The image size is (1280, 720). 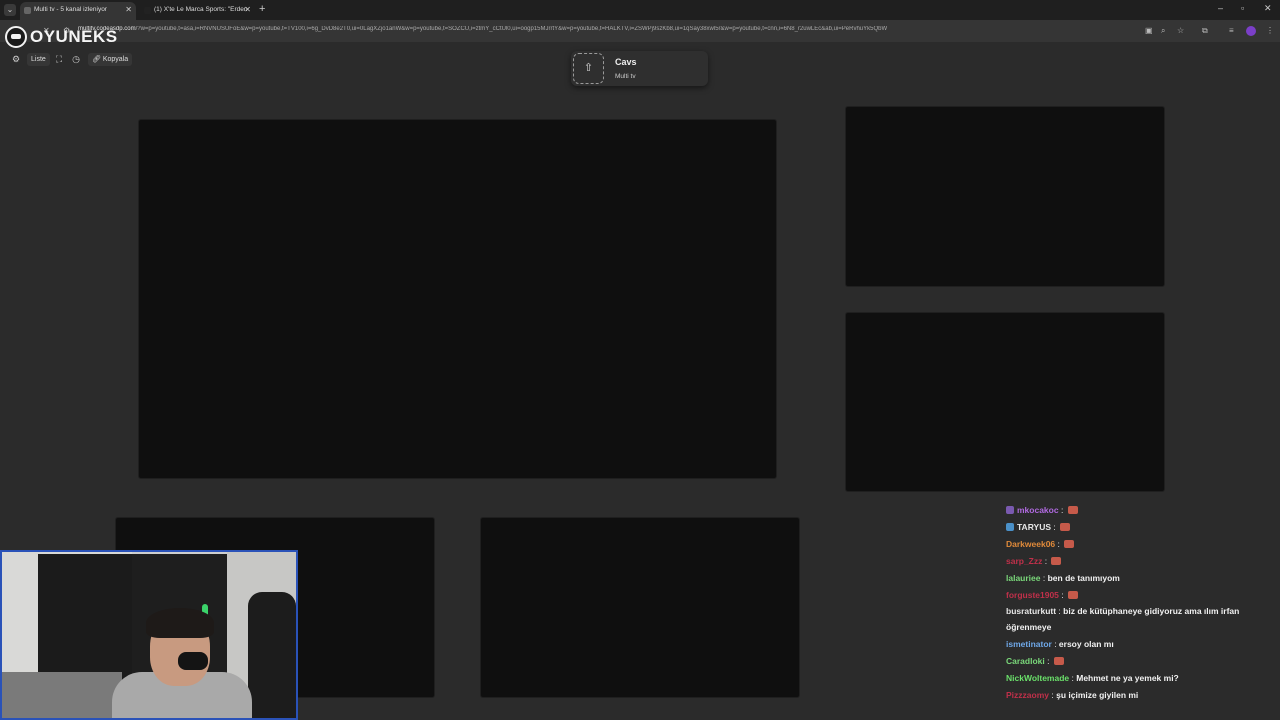 I want to click on video-player-mid-right, so click(x=1005, y=402).